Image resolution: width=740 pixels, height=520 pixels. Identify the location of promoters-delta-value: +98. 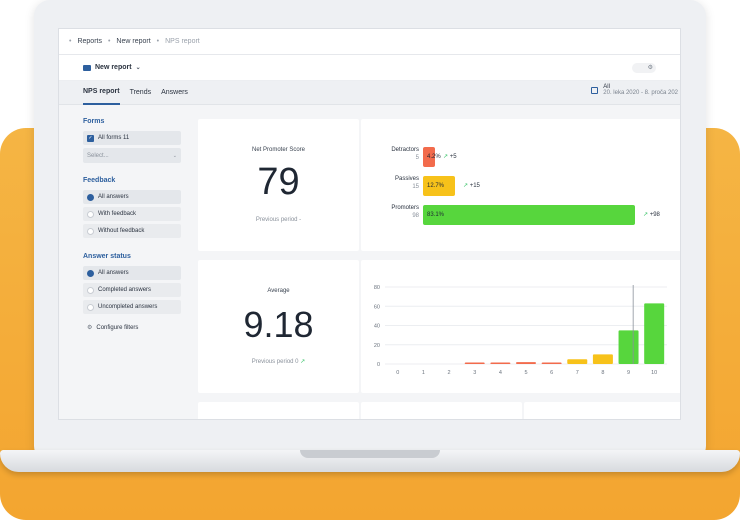
(654, 215).